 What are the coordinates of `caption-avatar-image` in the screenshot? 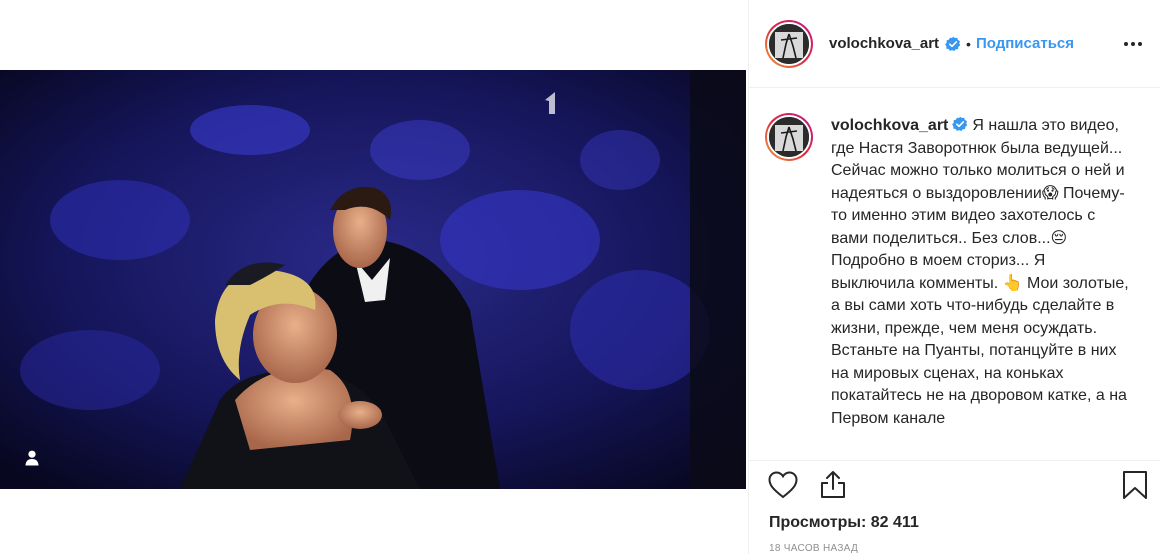 It's located at (789, 137).